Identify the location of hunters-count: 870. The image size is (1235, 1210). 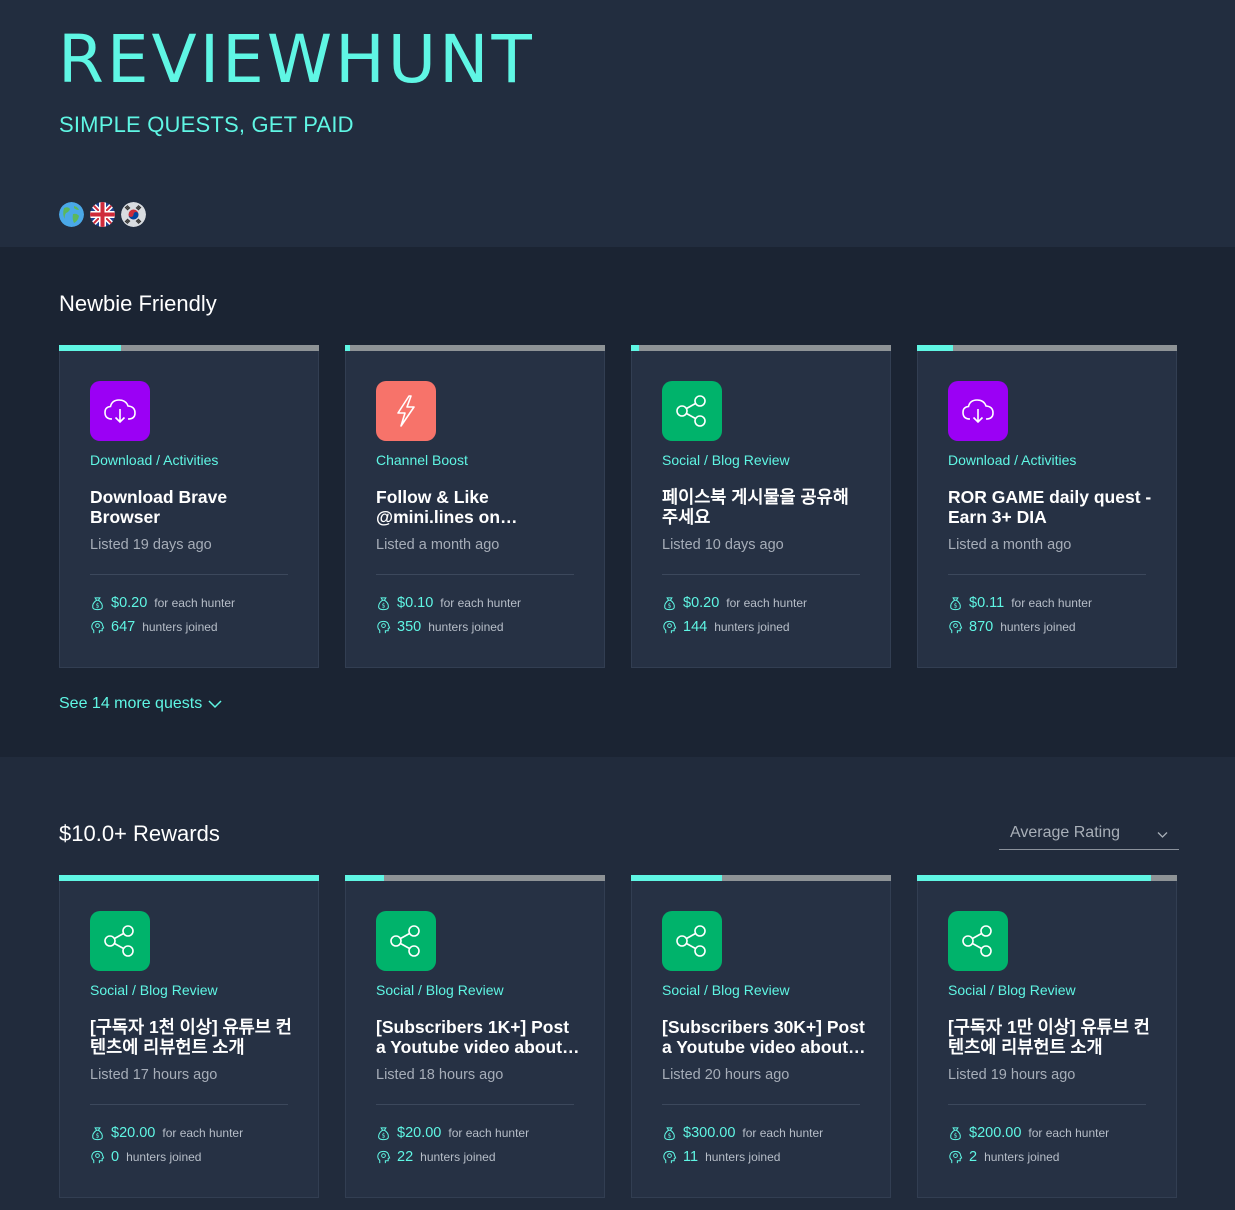
(981, 627).